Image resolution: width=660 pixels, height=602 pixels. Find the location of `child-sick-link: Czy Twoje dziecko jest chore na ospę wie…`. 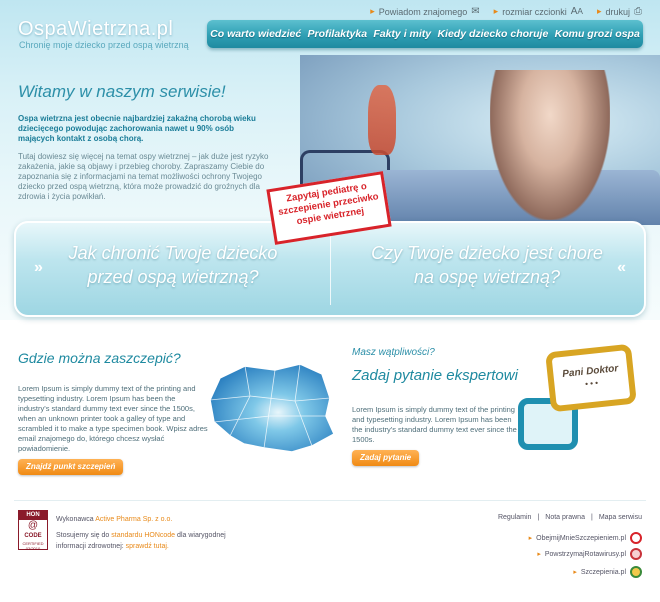

child-sick-link: Czy Twoje dziecko jest chore na ospę wie… is located at coordinates (487, 269).